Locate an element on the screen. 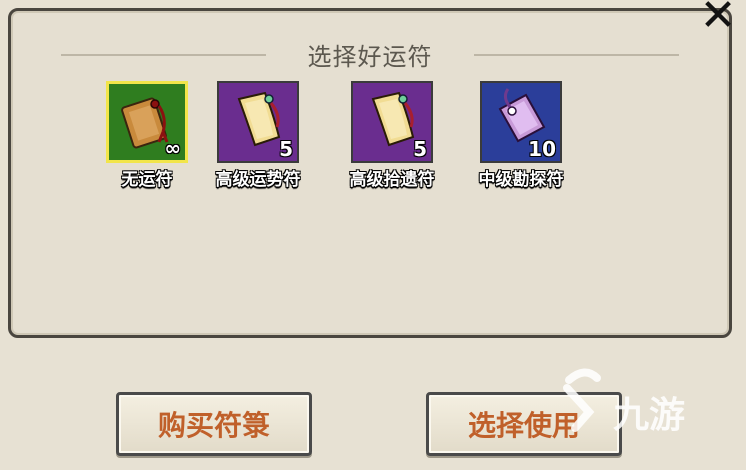  watermark-text: 九游 is located at coordinates (649, 415).